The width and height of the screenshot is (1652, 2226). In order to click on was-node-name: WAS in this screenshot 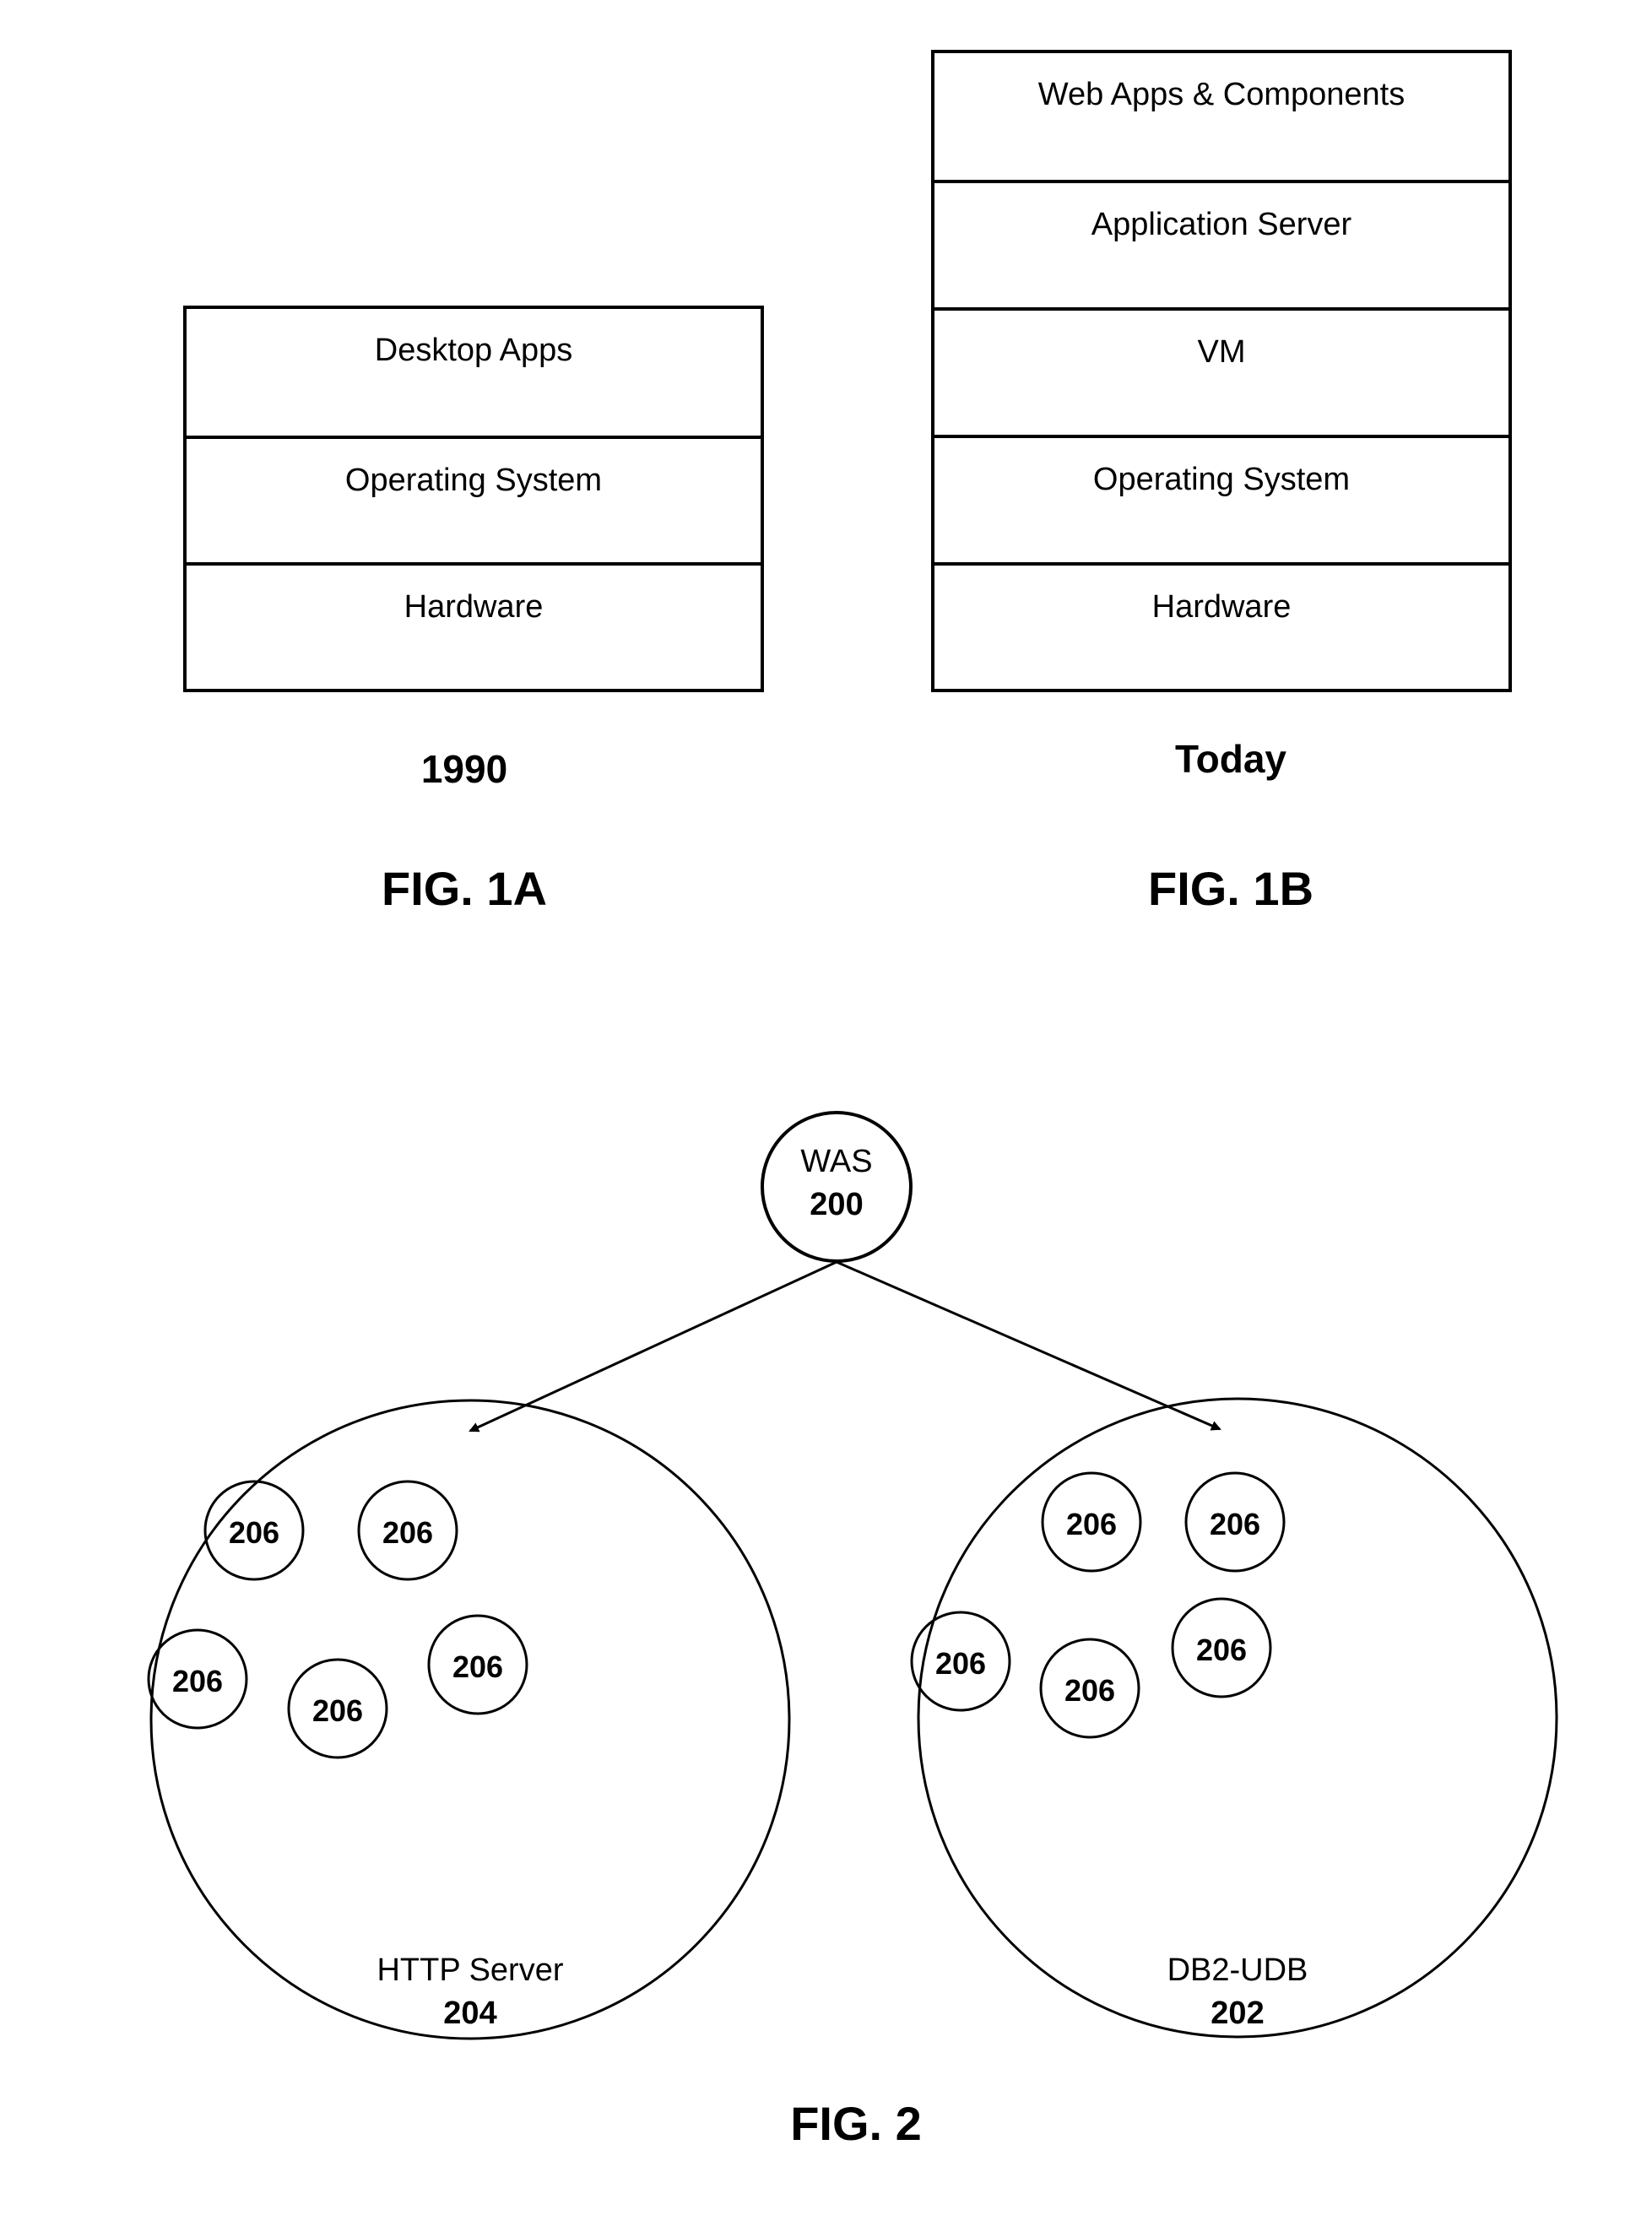, I will do `click(836, 1161)`.